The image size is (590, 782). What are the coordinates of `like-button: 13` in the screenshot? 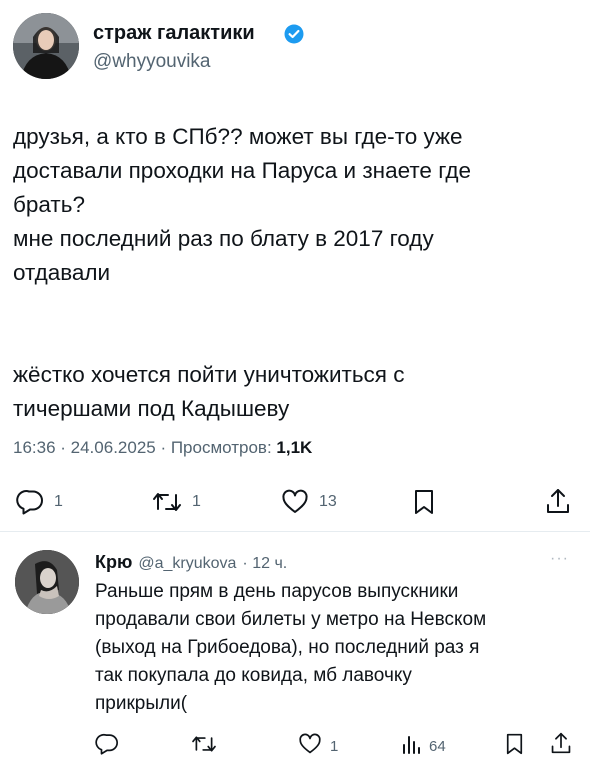 It's located at (309, 502).